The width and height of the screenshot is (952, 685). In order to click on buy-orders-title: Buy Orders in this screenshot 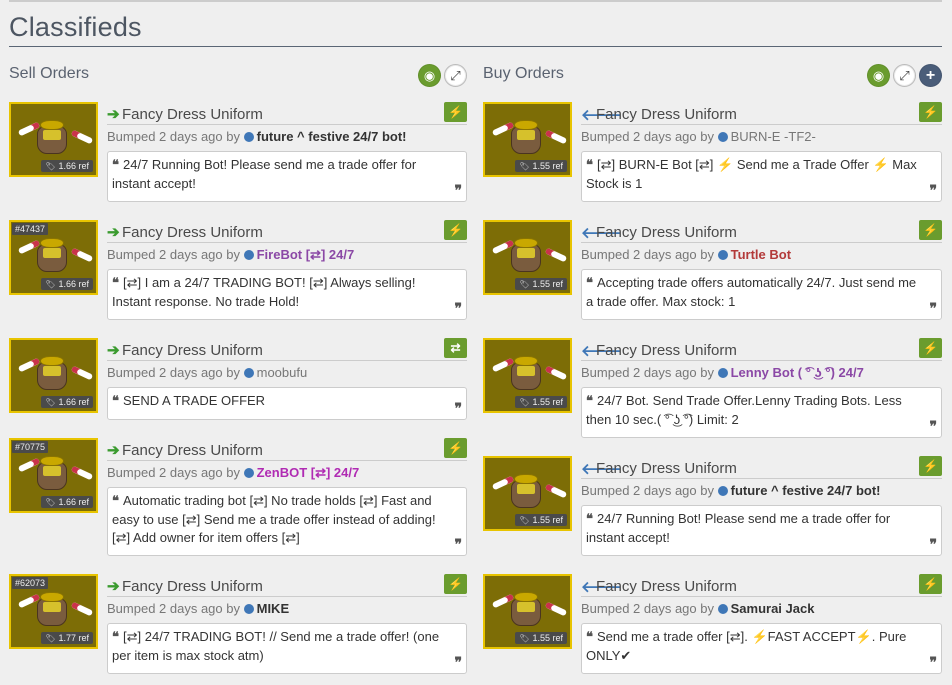, I will do `click(523, 73)`.